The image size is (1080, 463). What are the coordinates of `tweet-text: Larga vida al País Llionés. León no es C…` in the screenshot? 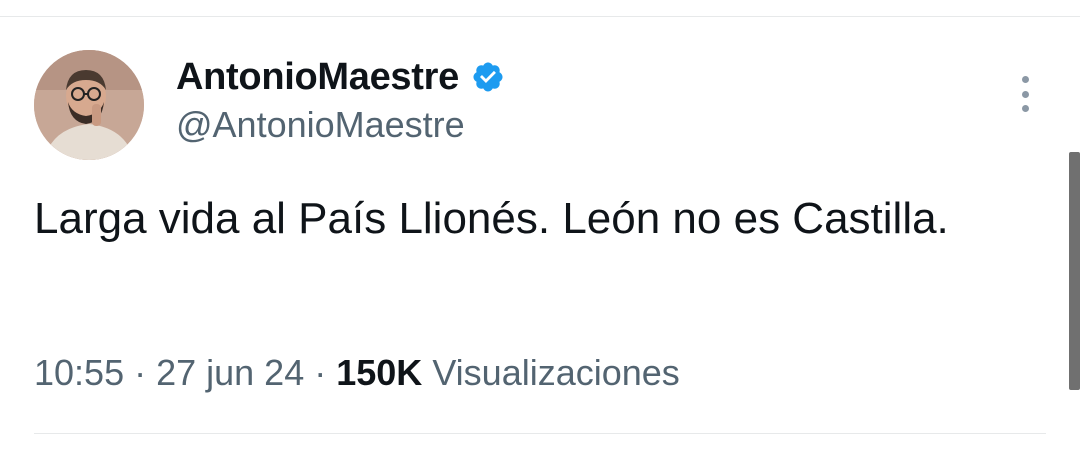 It's located at (491, 218).